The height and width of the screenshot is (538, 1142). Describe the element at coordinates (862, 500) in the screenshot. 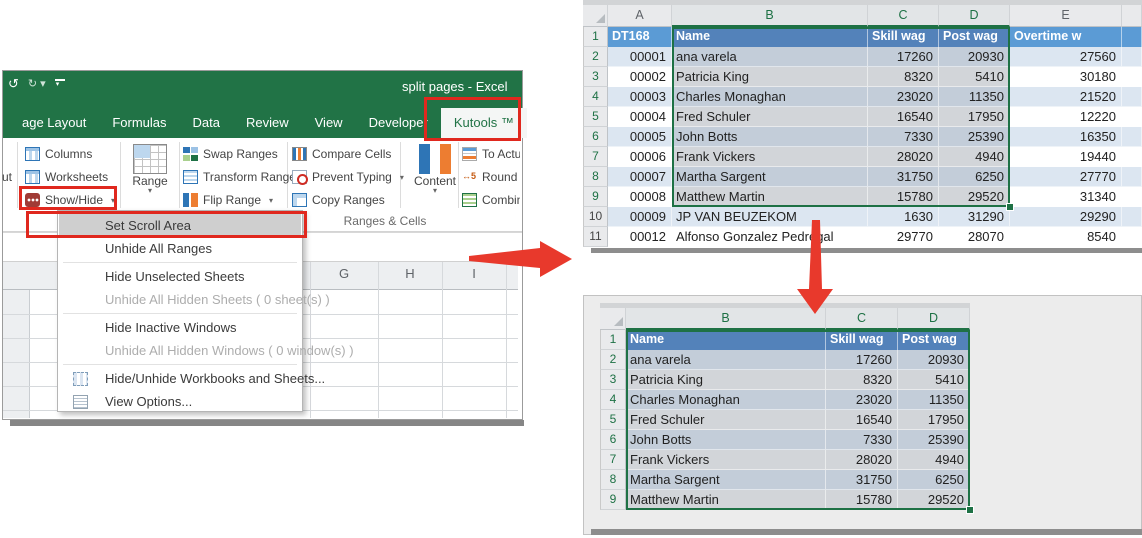

I see `table-cell: 15780` at that location.